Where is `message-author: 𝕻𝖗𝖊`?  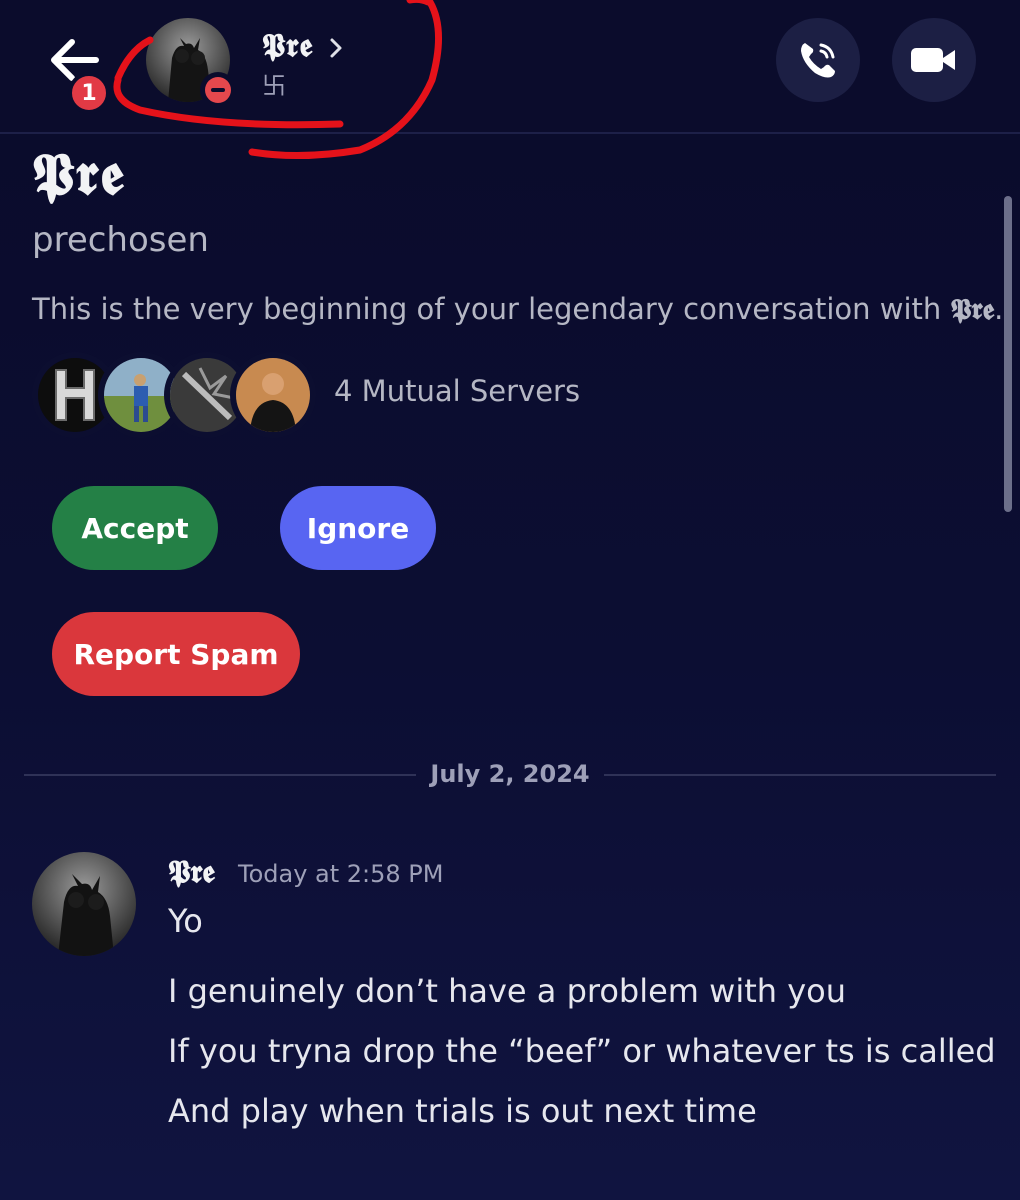
message-author: 𝕻𝖗𝖊 is located at coordinates (191, 872).